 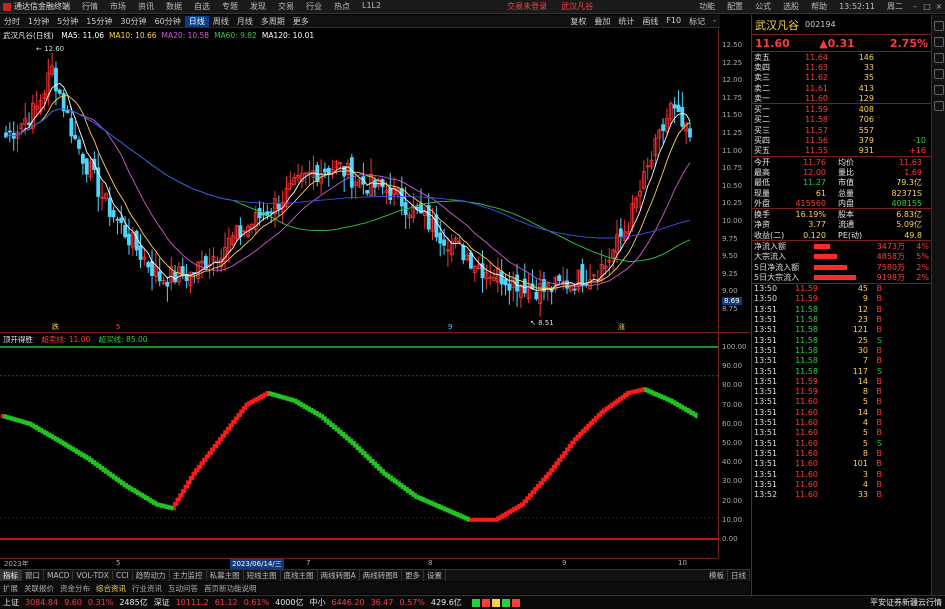 I want to click on indicator-tab-12: 更多, so click(x=413, y=575).